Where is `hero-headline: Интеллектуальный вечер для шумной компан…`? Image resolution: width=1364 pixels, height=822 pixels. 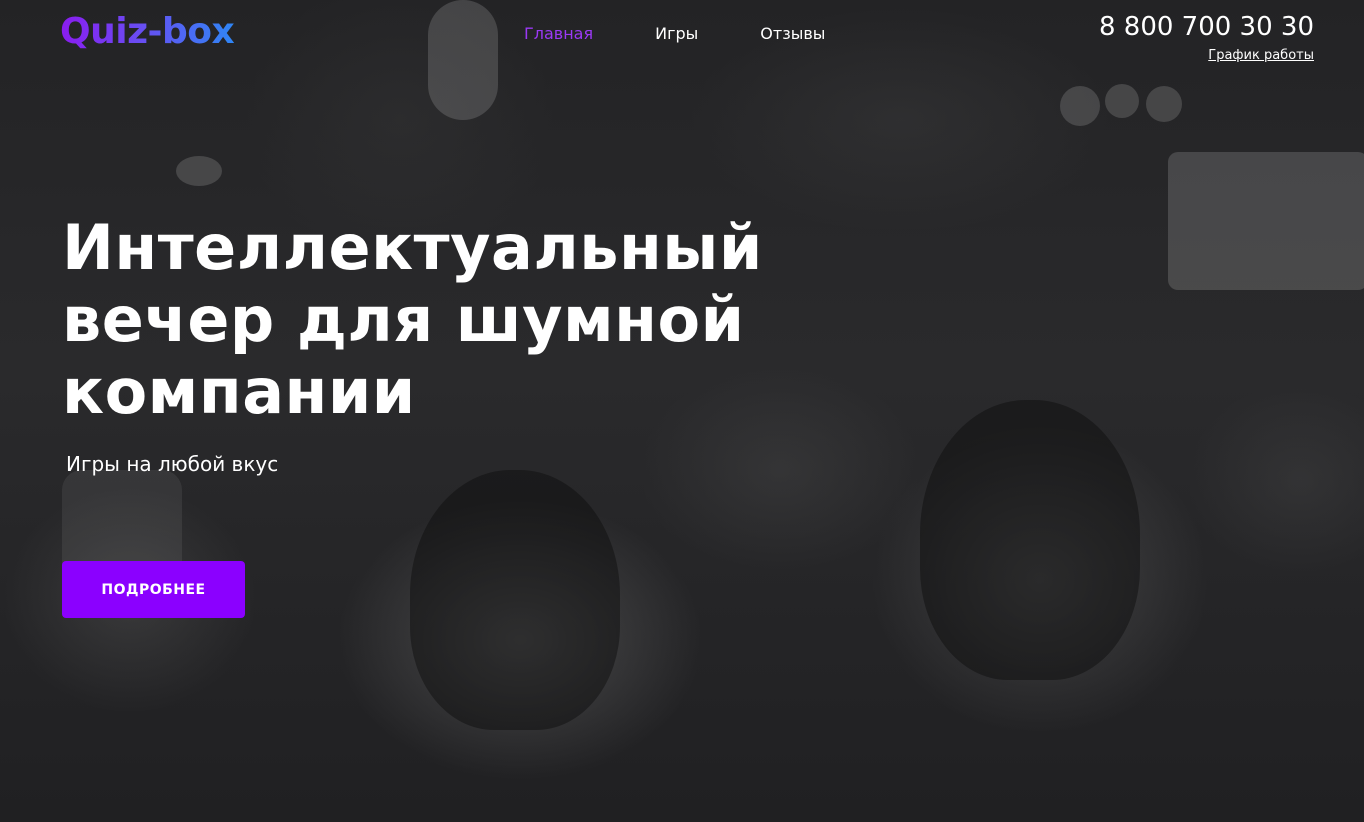
hero-headline: Интеллектуальный вечер для шумной компан… is located at coordinates (442, 320).